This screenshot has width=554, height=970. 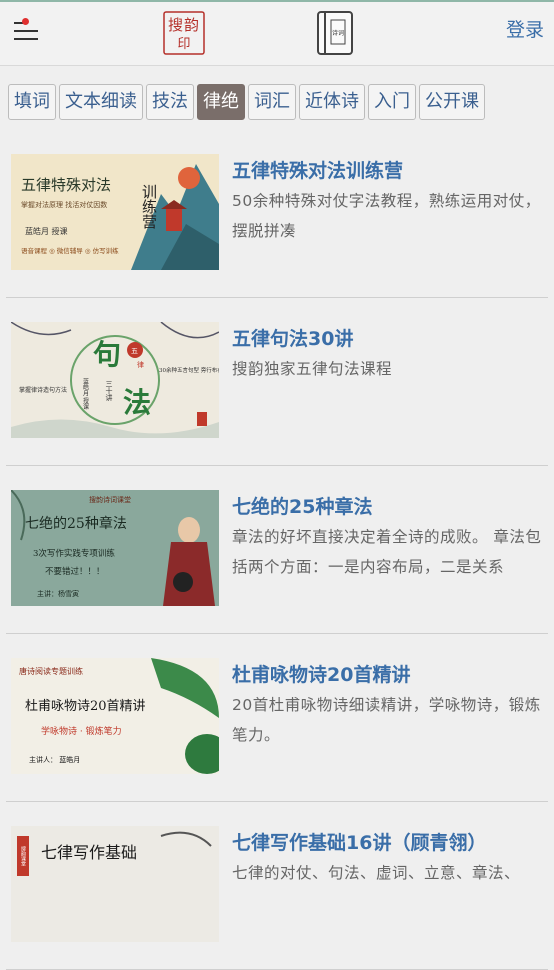 What do you see at coordinates (66, 185) in the screenshot?
I see `svg-text: 五律特殊对法` at bounding box center [66, 185].